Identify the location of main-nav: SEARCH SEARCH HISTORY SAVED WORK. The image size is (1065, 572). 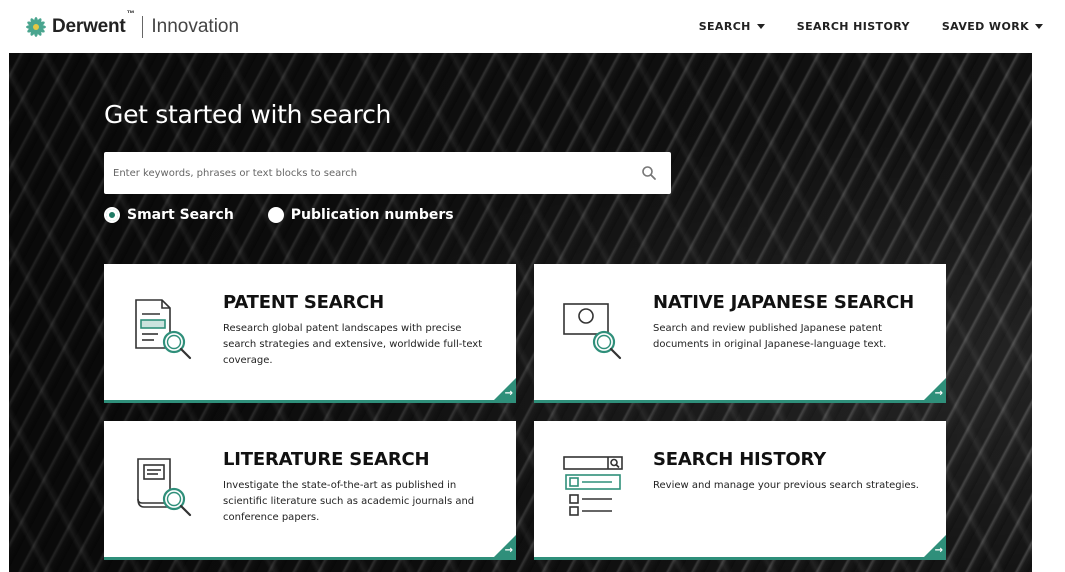
(855, 26).